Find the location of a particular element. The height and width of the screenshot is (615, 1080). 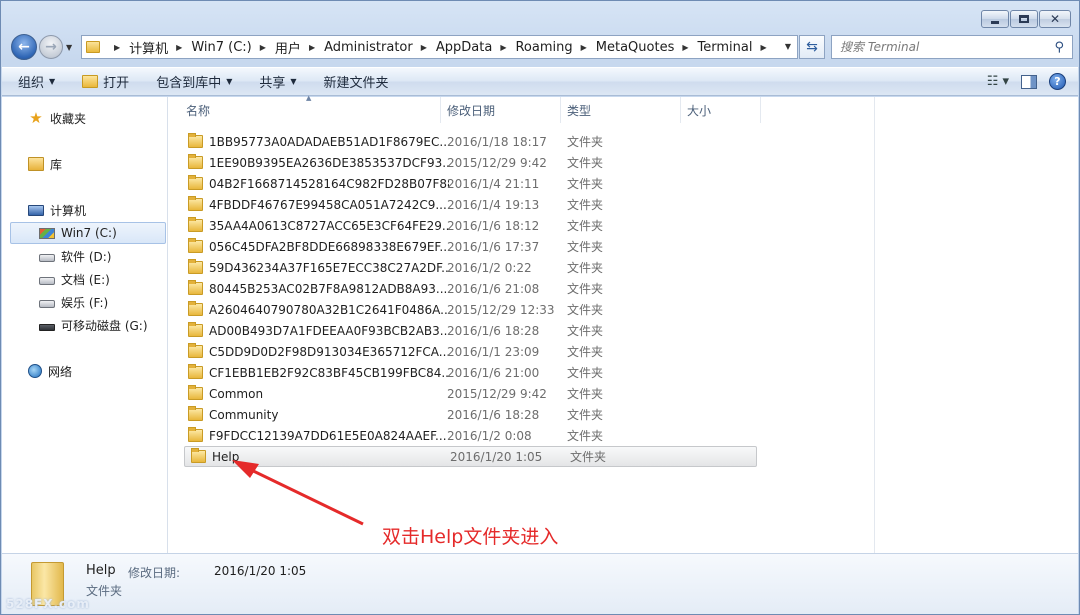

new-folder-label: 新建文件夹 is located at coordinates (356, 83).